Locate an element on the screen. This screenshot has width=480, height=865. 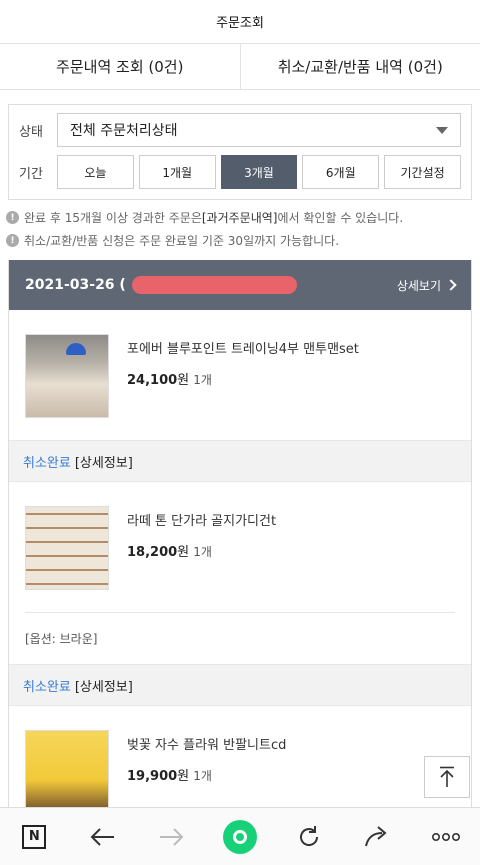
share-icon is located at coordinates (376, 835).